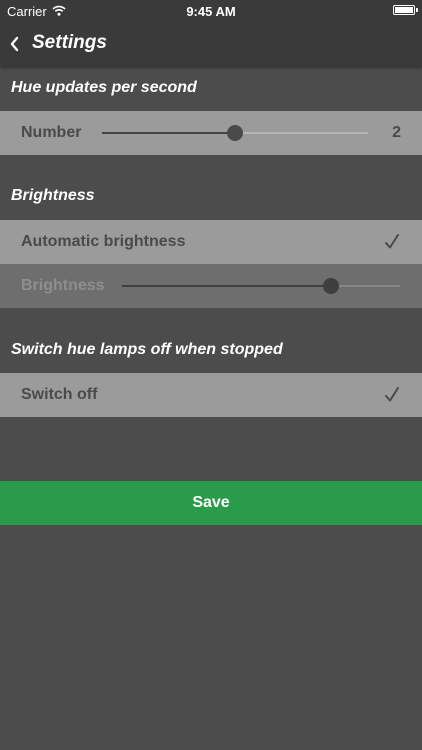  I want to click on section-header-switch-off: Switch hue lamps off when stopped, so click(147, 349).